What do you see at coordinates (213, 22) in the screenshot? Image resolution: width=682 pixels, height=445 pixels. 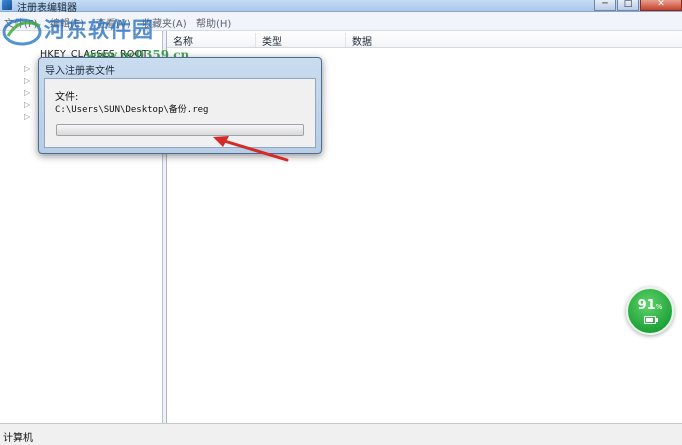 I see `menu-help: 帮助(H)` at bounding box center [213, 22].